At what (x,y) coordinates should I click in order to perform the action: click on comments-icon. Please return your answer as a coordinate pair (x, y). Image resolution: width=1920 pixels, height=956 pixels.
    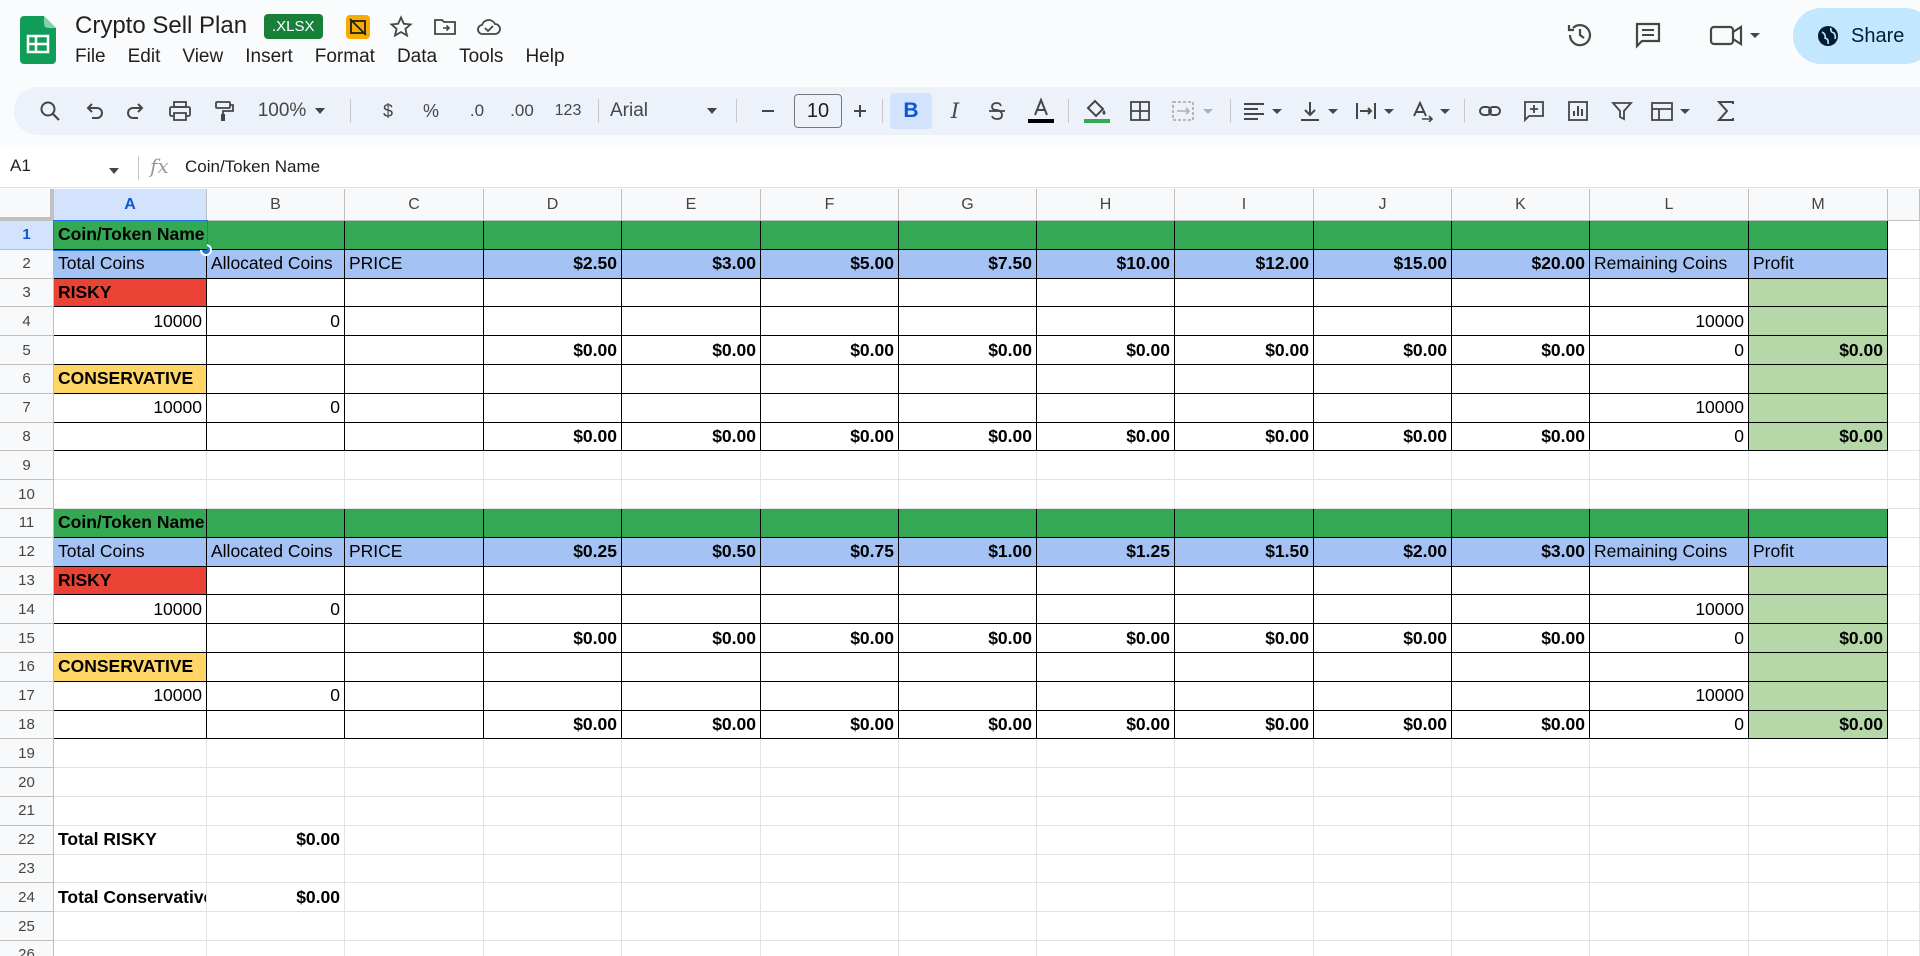
    Looking at the image, I should click on (1648, 35).